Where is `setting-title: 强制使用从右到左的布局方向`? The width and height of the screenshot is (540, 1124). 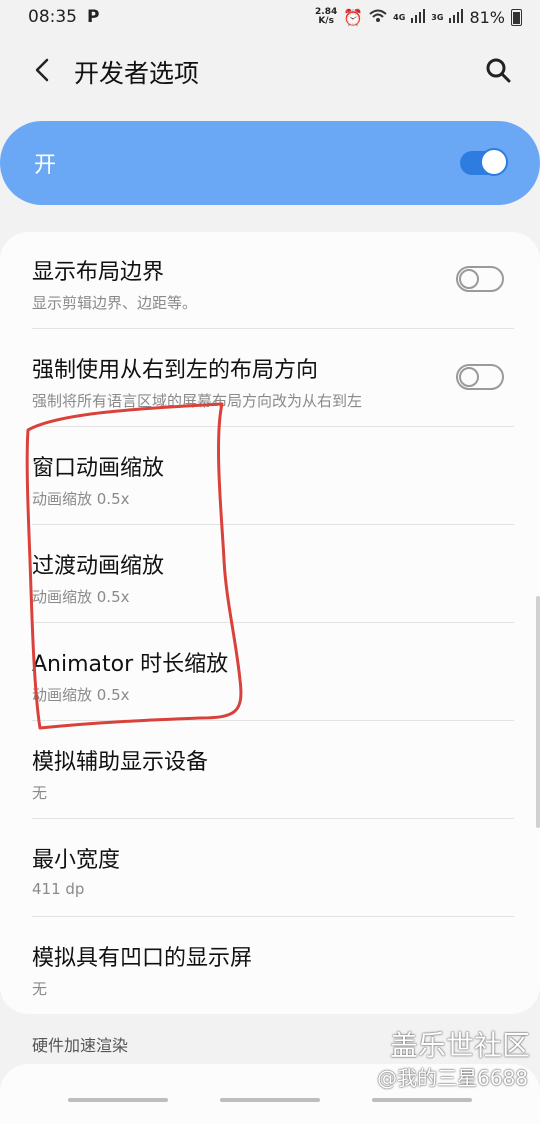 setting-title: 强制使用从右到左的布局方向 is located at coordinates (175, 370).